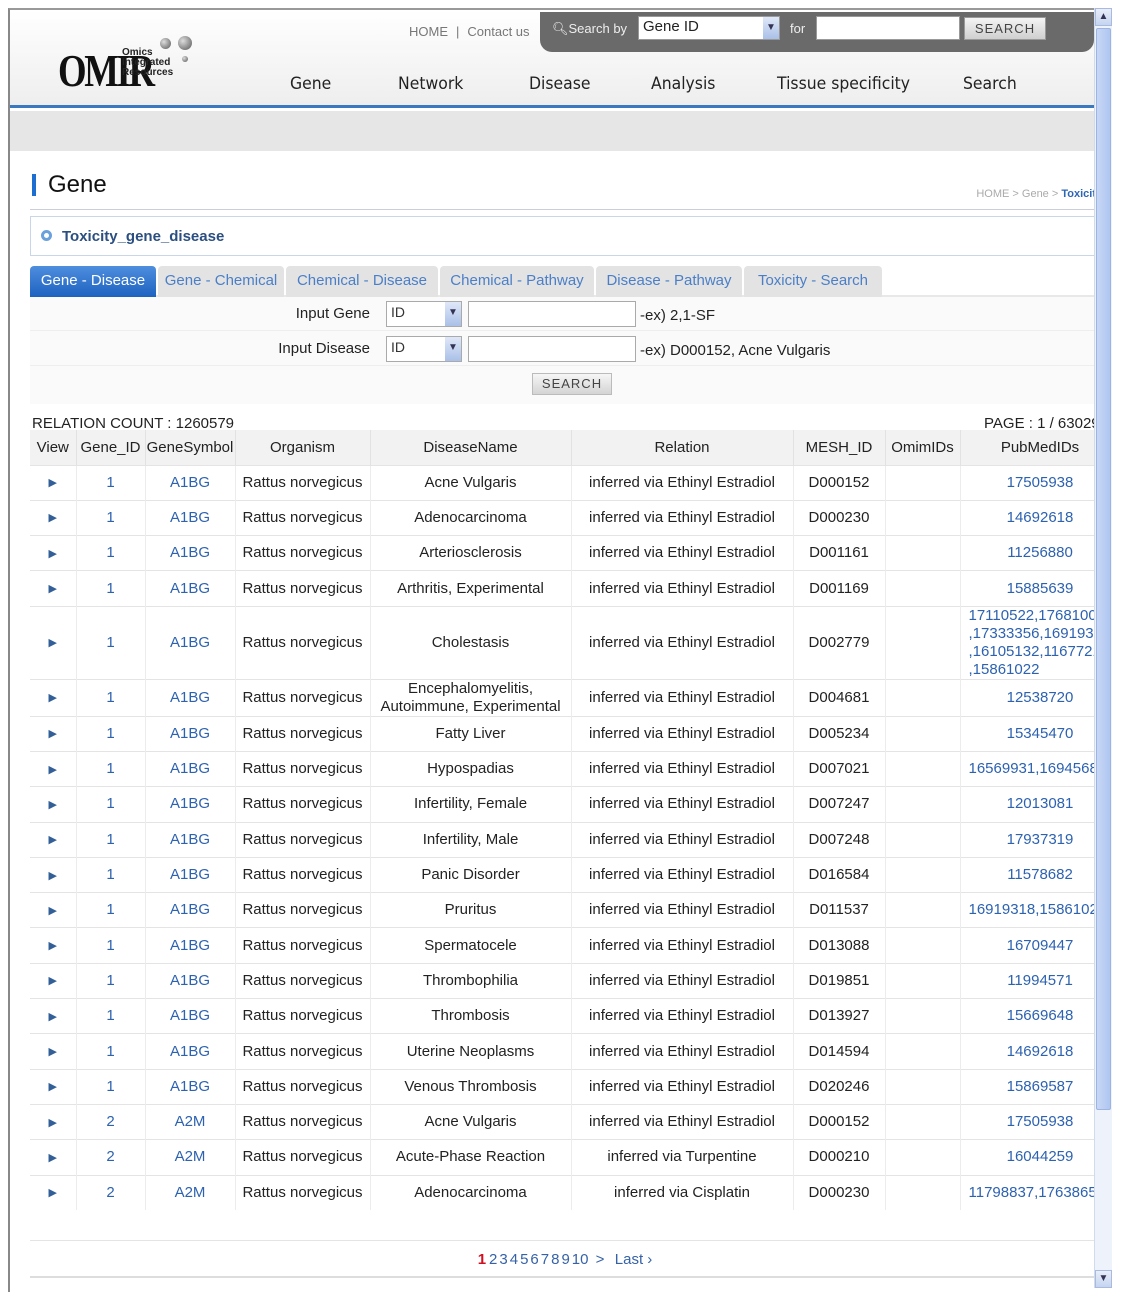 The height and width of the screenshot is (1296, 1124). I want to click on pubmed-ids-cell: 11578682, so click(1028, 874).